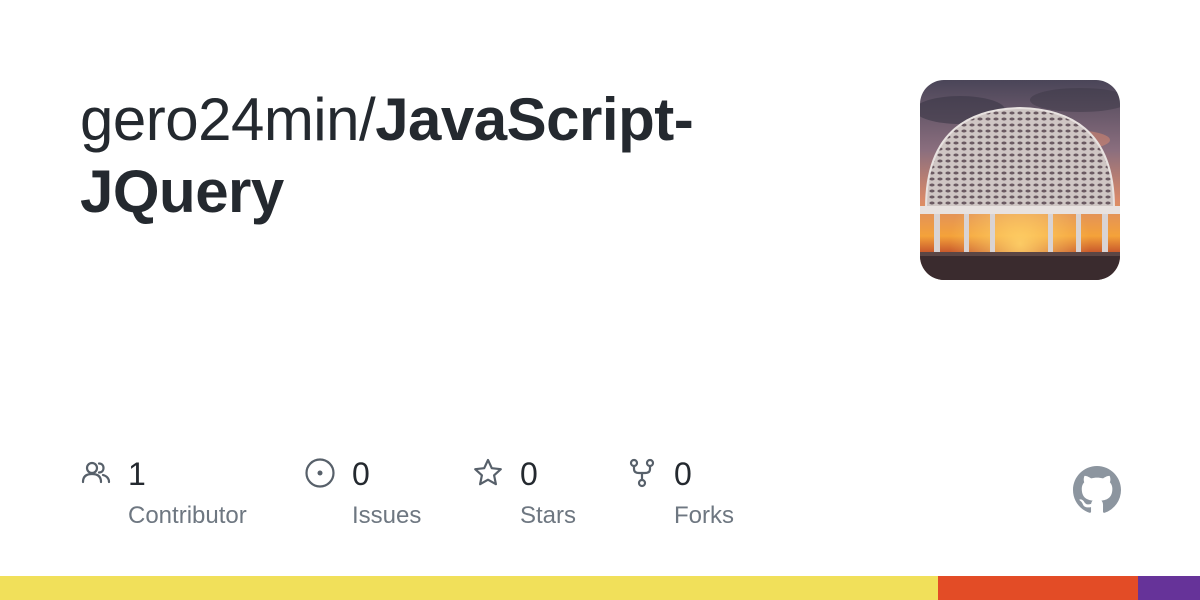  What do you see at coordinates (704, 515) in the screenshot?
I see `forks-label: Forks` at bounding box center [704, 515].